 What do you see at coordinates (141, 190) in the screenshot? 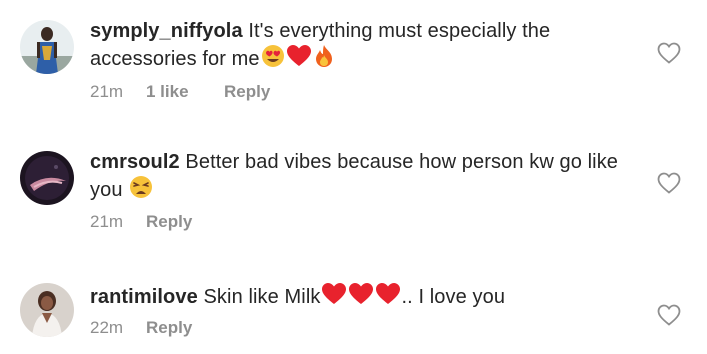
I see `weary-face-emoji` at bounding box center [141, 190].